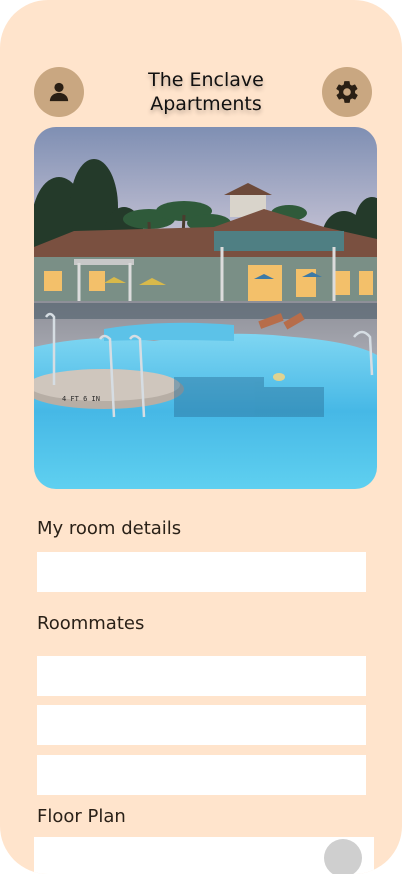  What do you see at coordinates (343, 856) in the screenshot?
I see `floating-action-button` at bounding box center [343, 856].